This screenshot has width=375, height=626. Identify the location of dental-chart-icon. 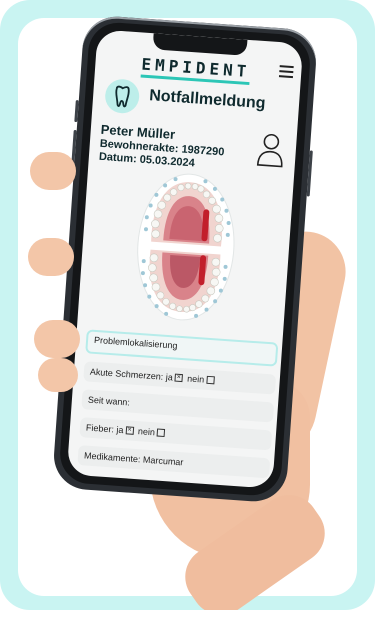
(186, 247).